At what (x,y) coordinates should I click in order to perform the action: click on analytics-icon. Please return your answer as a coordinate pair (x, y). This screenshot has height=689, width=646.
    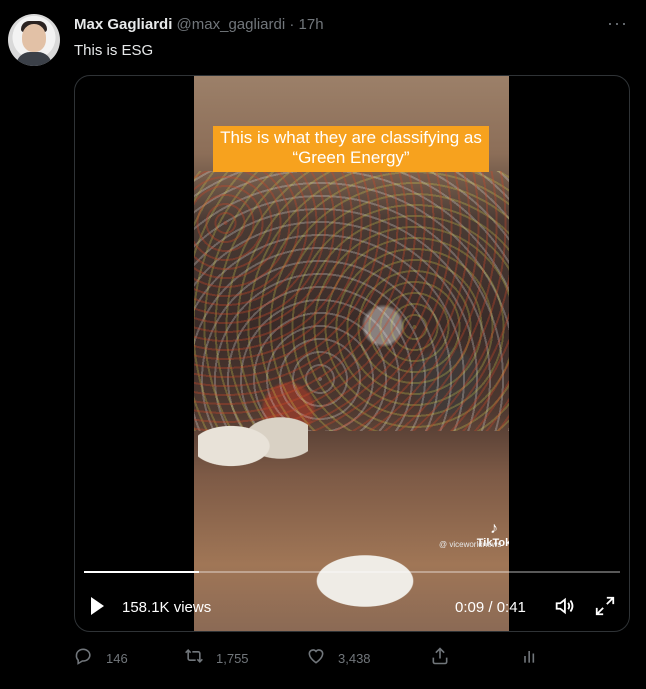
    Looking at the image, I should click on (530, 656).